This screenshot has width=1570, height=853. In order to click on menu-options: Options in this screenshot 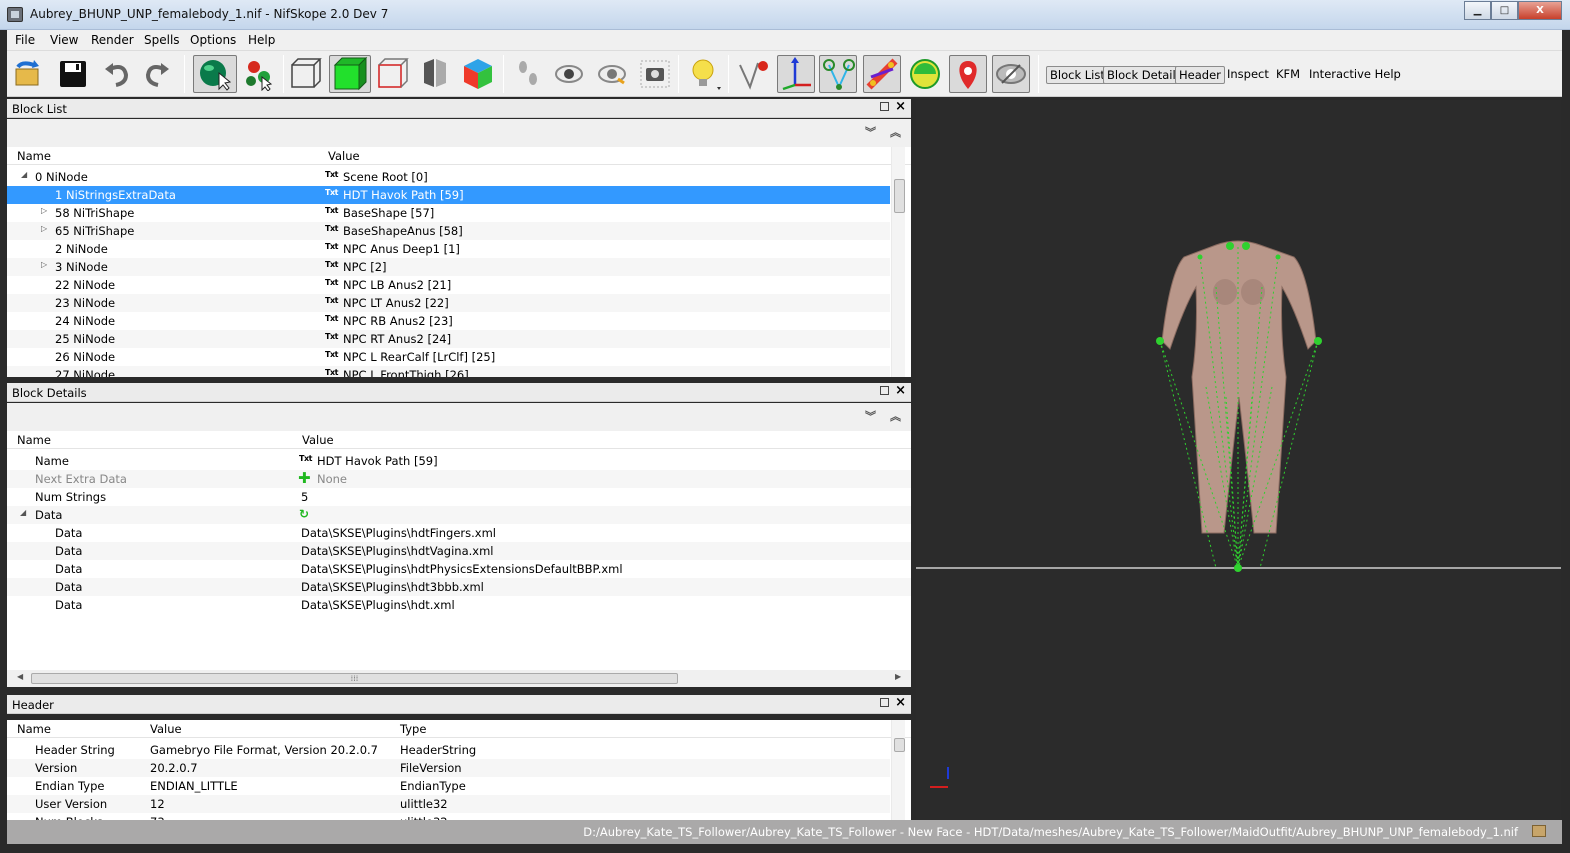, I will do `click(213, 40)`.